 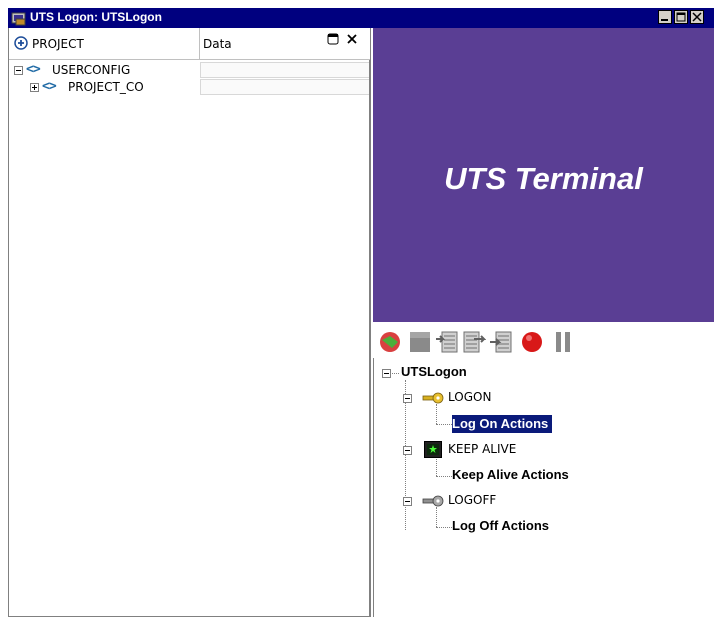 What do you see at coordinates (217, 44) in the screenshot?
I see `data-header-label: Data` at bounding box center [217, 44].